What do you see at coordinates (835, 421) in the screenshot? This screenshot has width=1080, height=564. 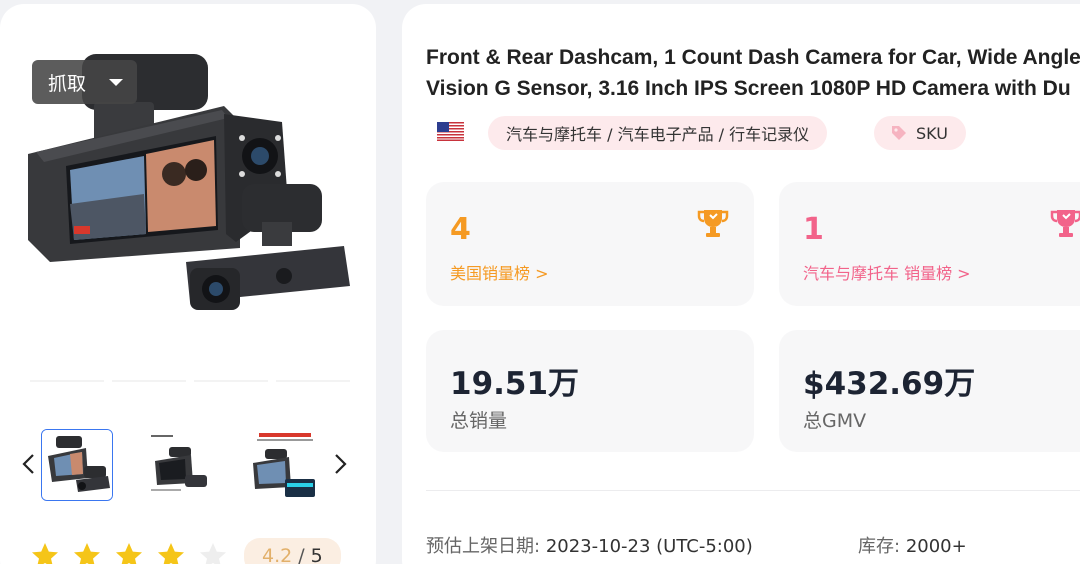 I see `total-gmv-label: 总GMV` at bounding box center [835, 421].